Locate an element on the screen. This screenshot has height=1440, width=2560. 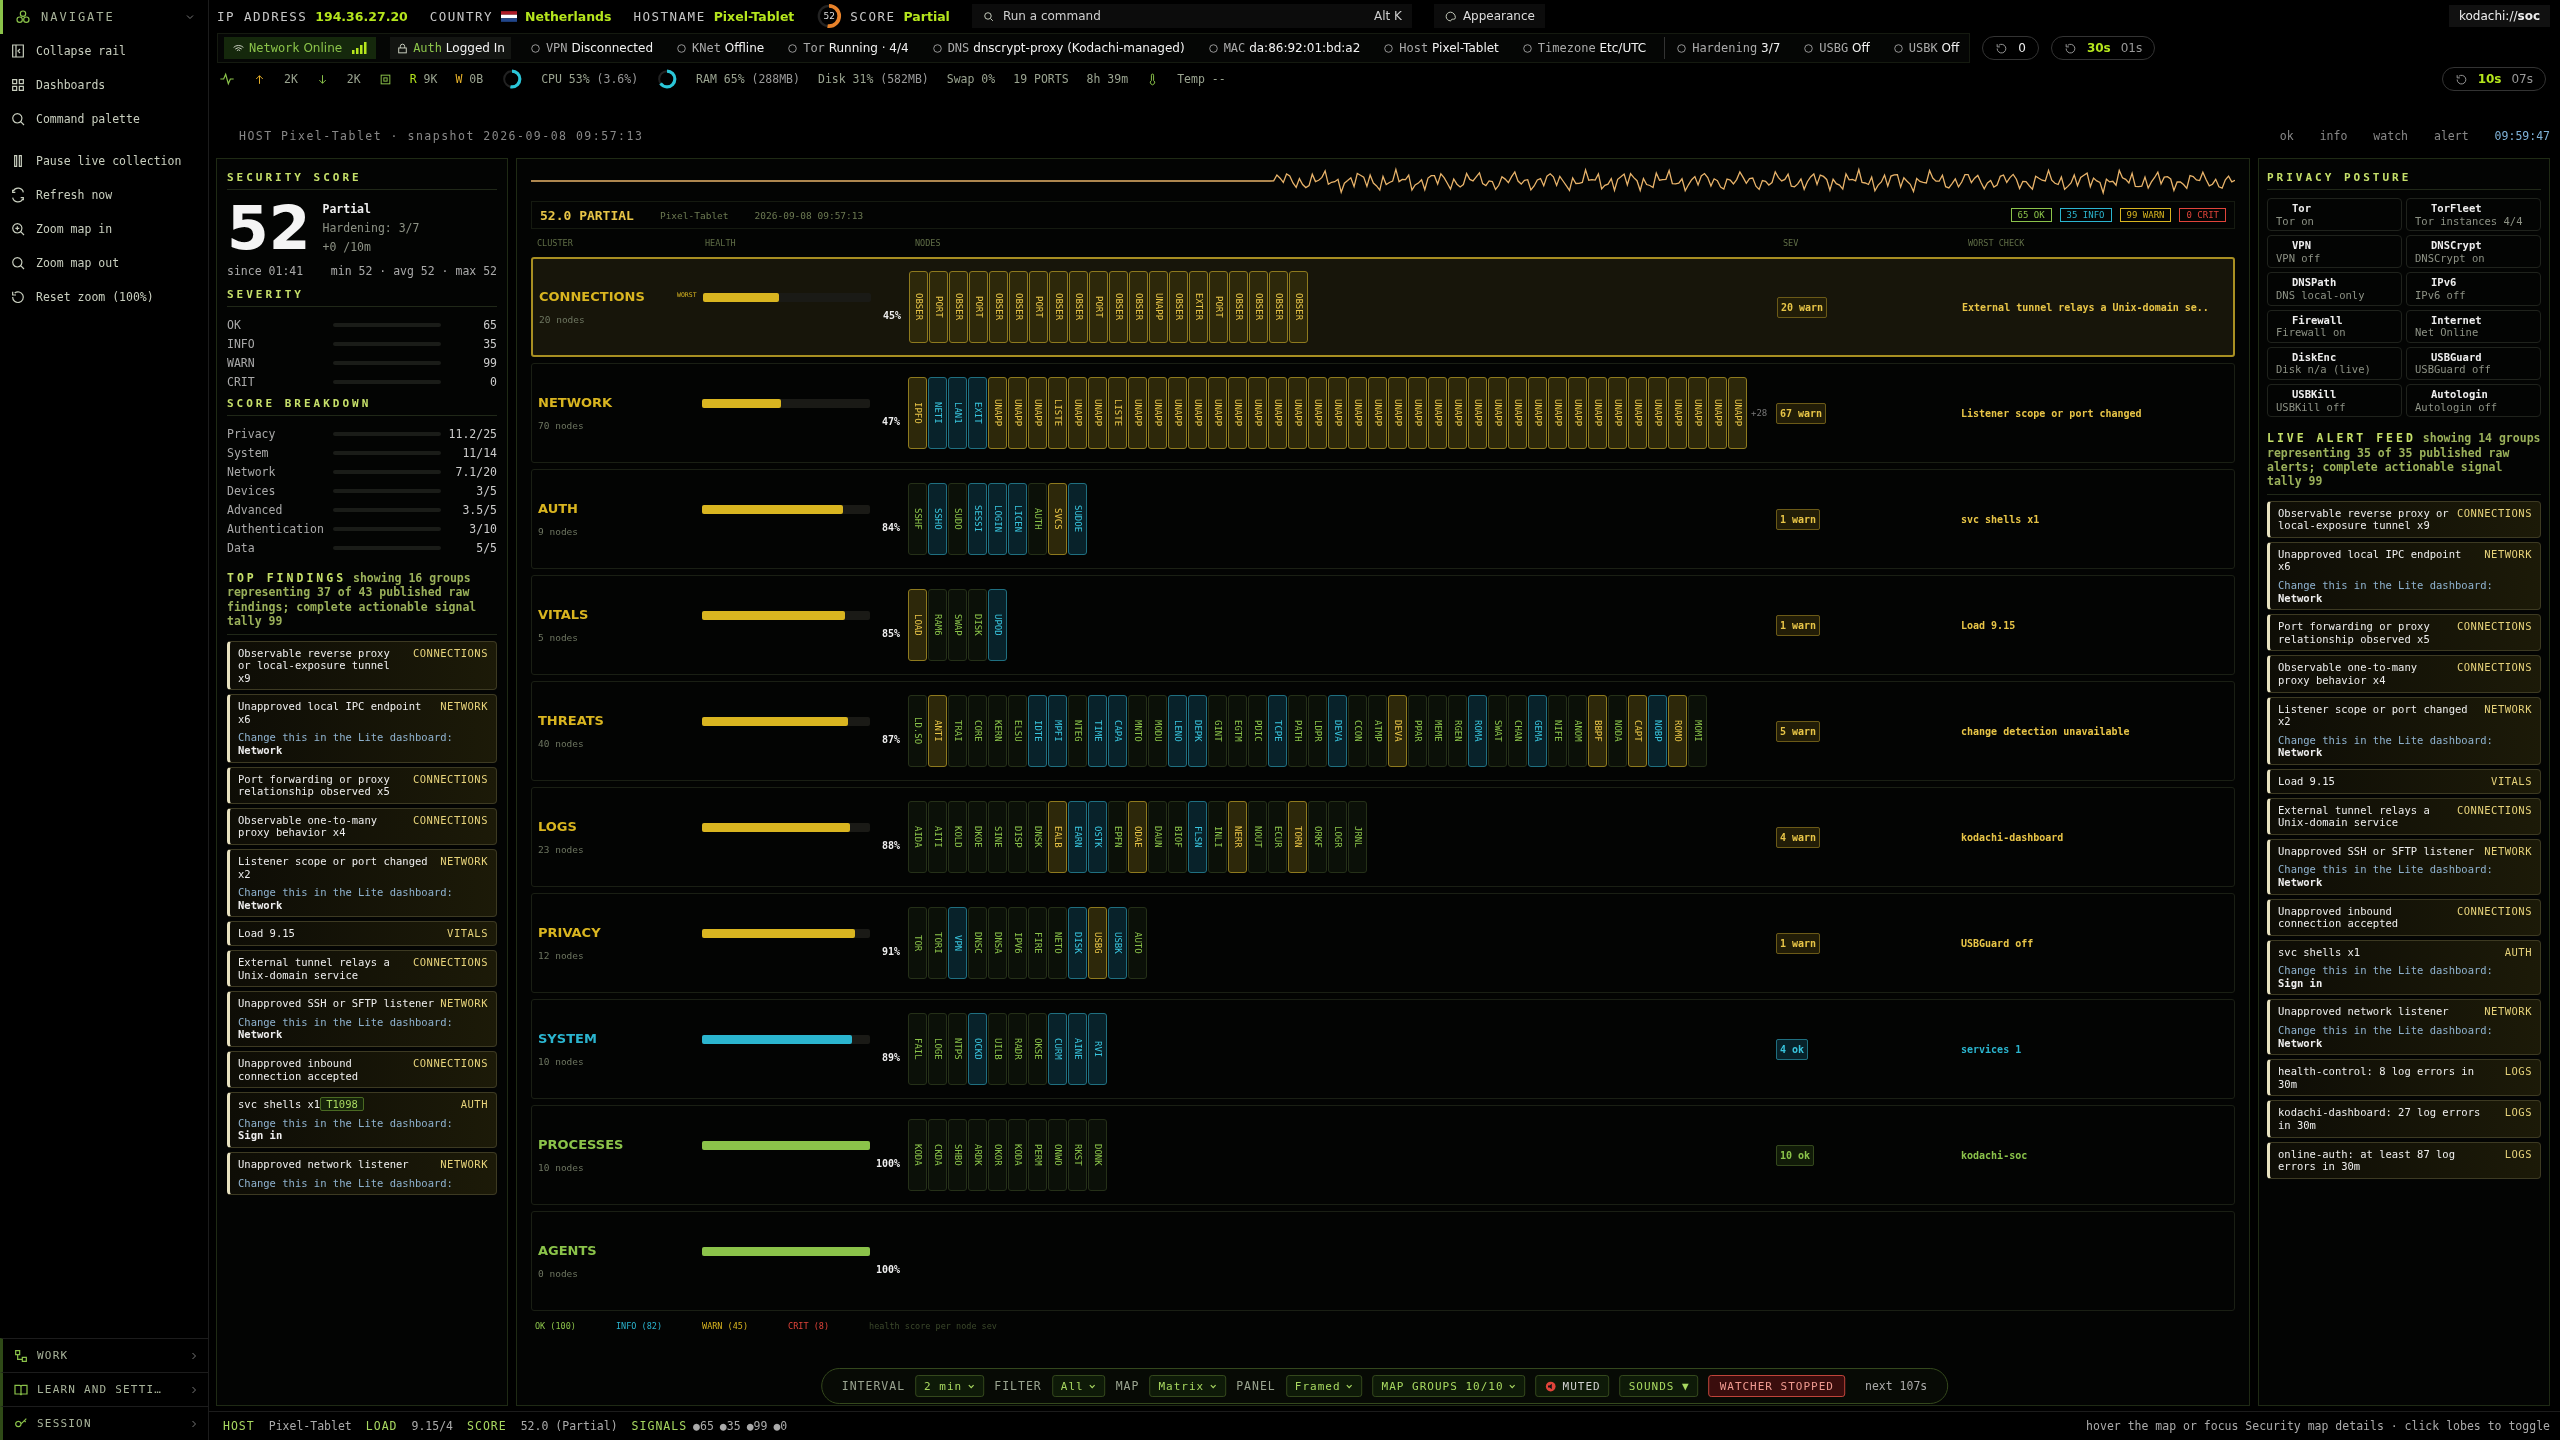
nav-item: Collapse rail is located at coordinates (104, 51).